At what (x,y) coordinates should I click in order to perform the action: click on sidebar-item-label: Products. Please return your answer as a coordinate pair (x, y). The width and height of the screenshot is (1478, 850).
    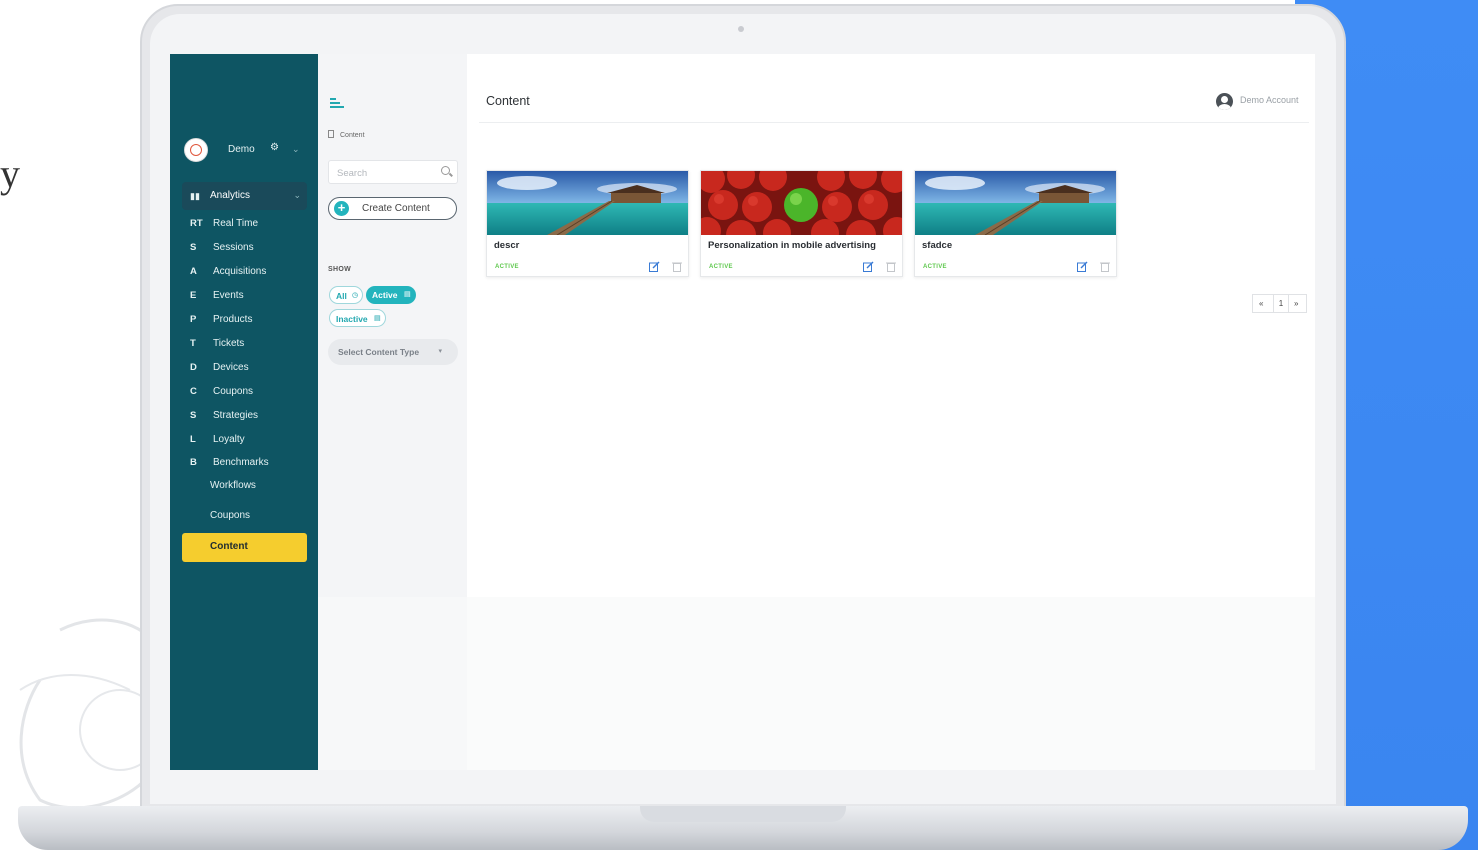
    Looking at the image, I should click on (233, 319).